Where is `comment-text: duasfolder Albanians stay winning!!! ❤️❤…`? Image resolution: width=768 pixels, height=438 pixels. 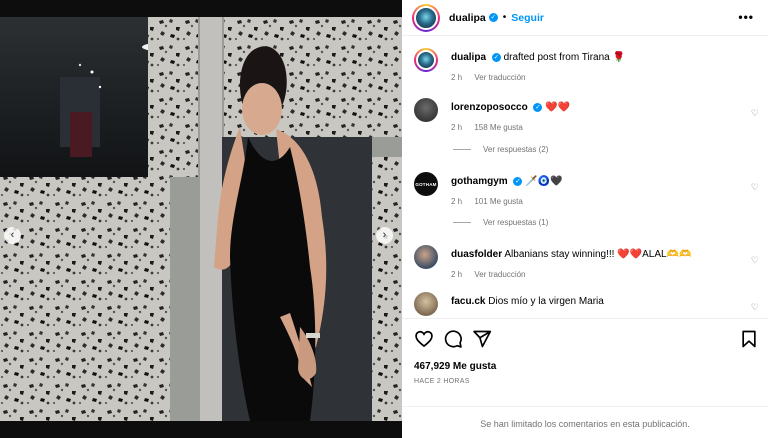 comment-text: duasfolder Albanians stay winning!!! ❤️❤… is located at coordinates (571, 254).